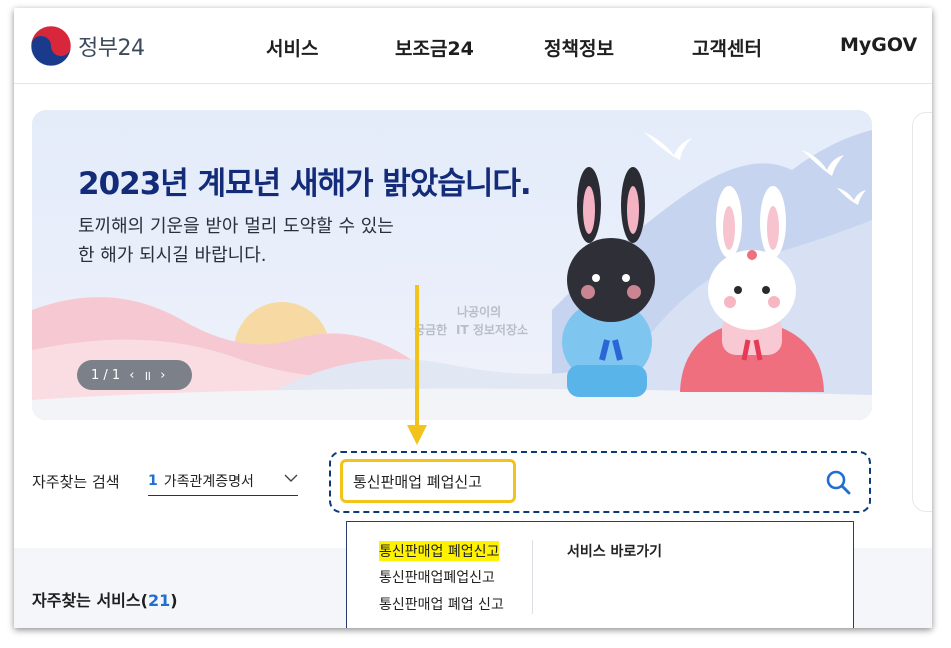 The height and width of the screenshot is (648, 951). I want to click on taegeuk-logo-icon, so click(51, 46).